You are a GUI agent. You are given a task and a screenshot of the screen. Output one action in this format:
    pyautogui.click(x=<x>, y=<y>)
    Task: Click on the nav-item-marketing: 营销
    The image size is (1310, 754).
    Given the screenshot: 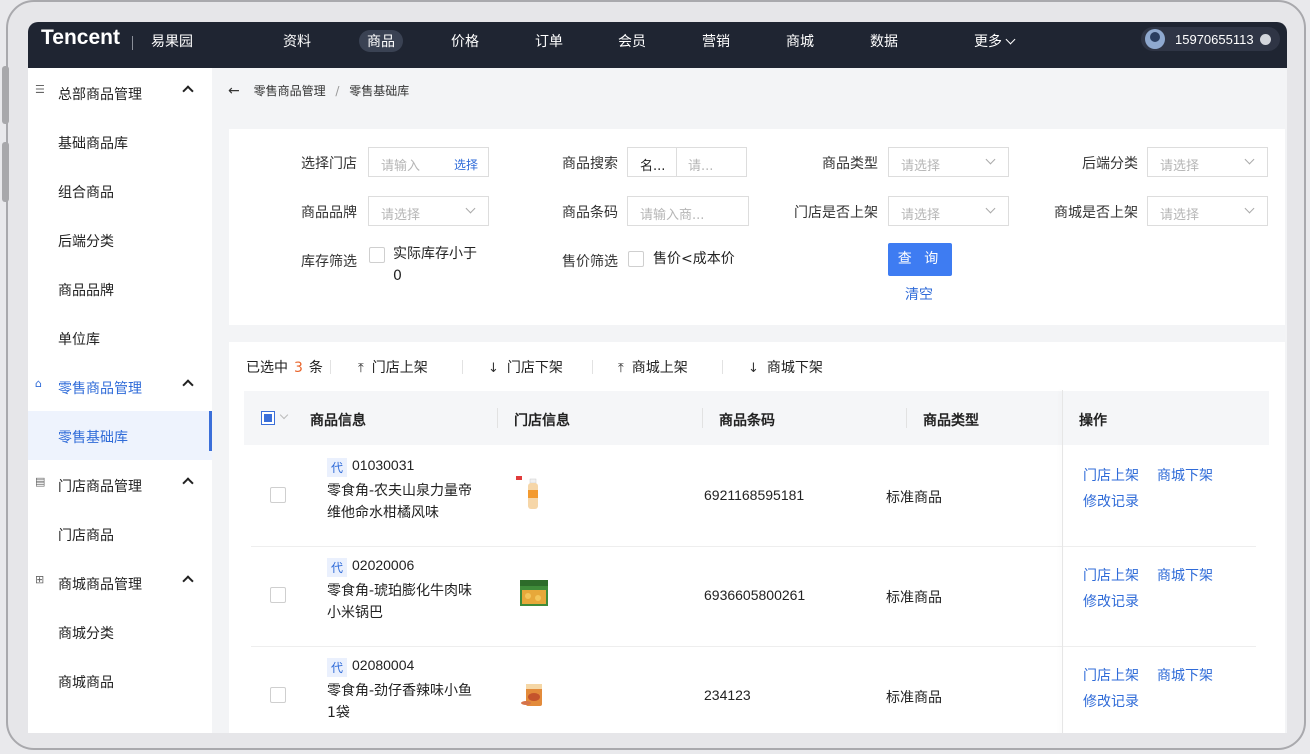 What is the action you would take?
    pyautogui.click(x=716, y=41)
    